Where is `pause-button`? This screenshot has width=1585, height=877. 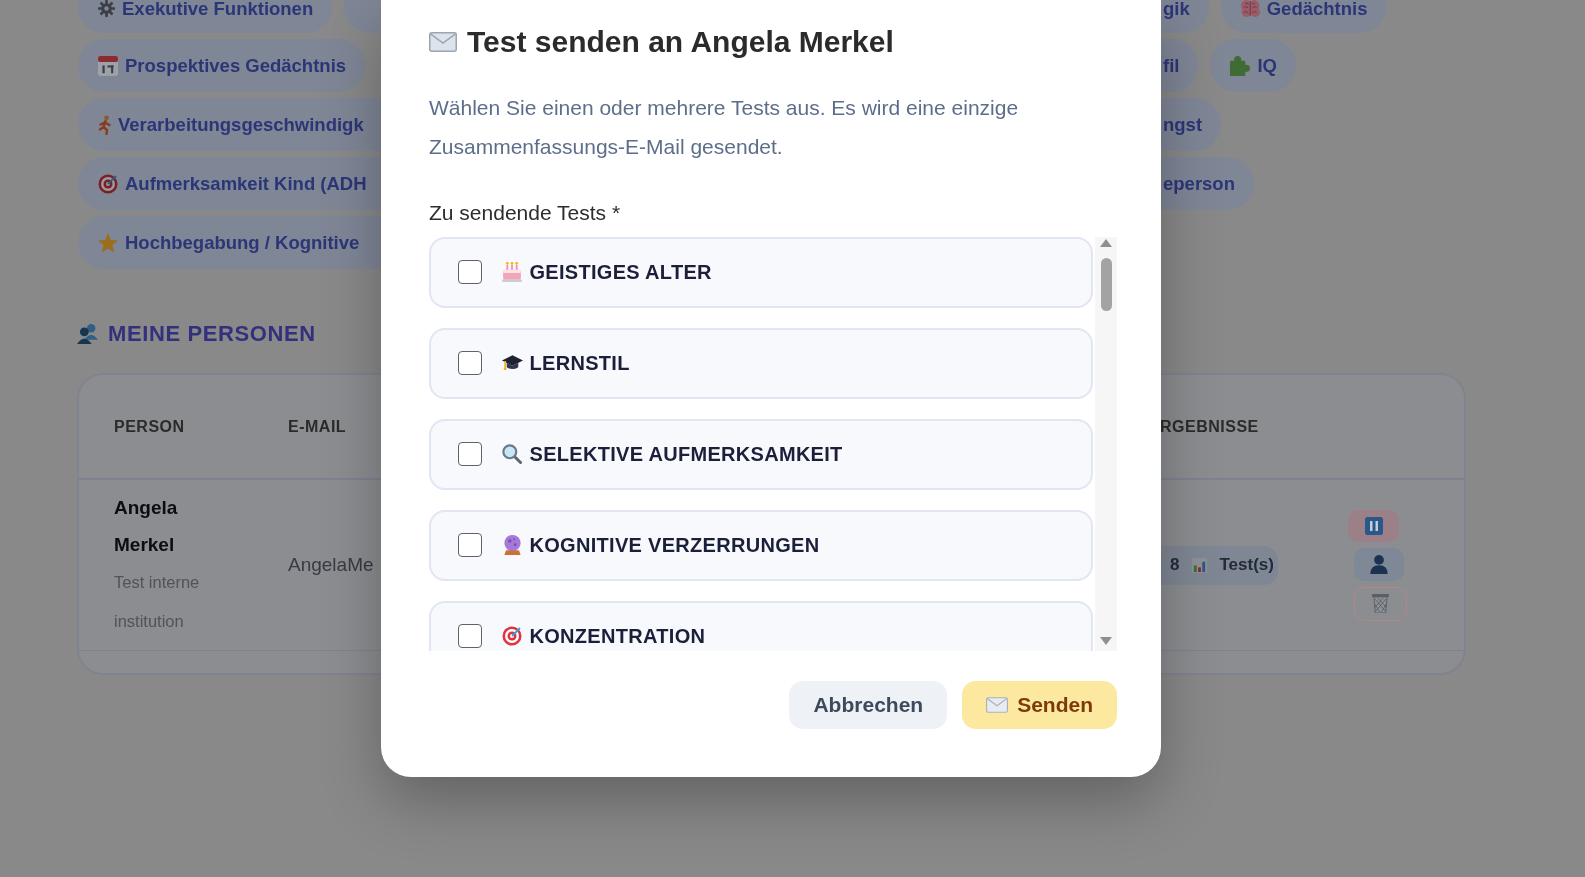
pause-button is located at coordinates (1373, 525).